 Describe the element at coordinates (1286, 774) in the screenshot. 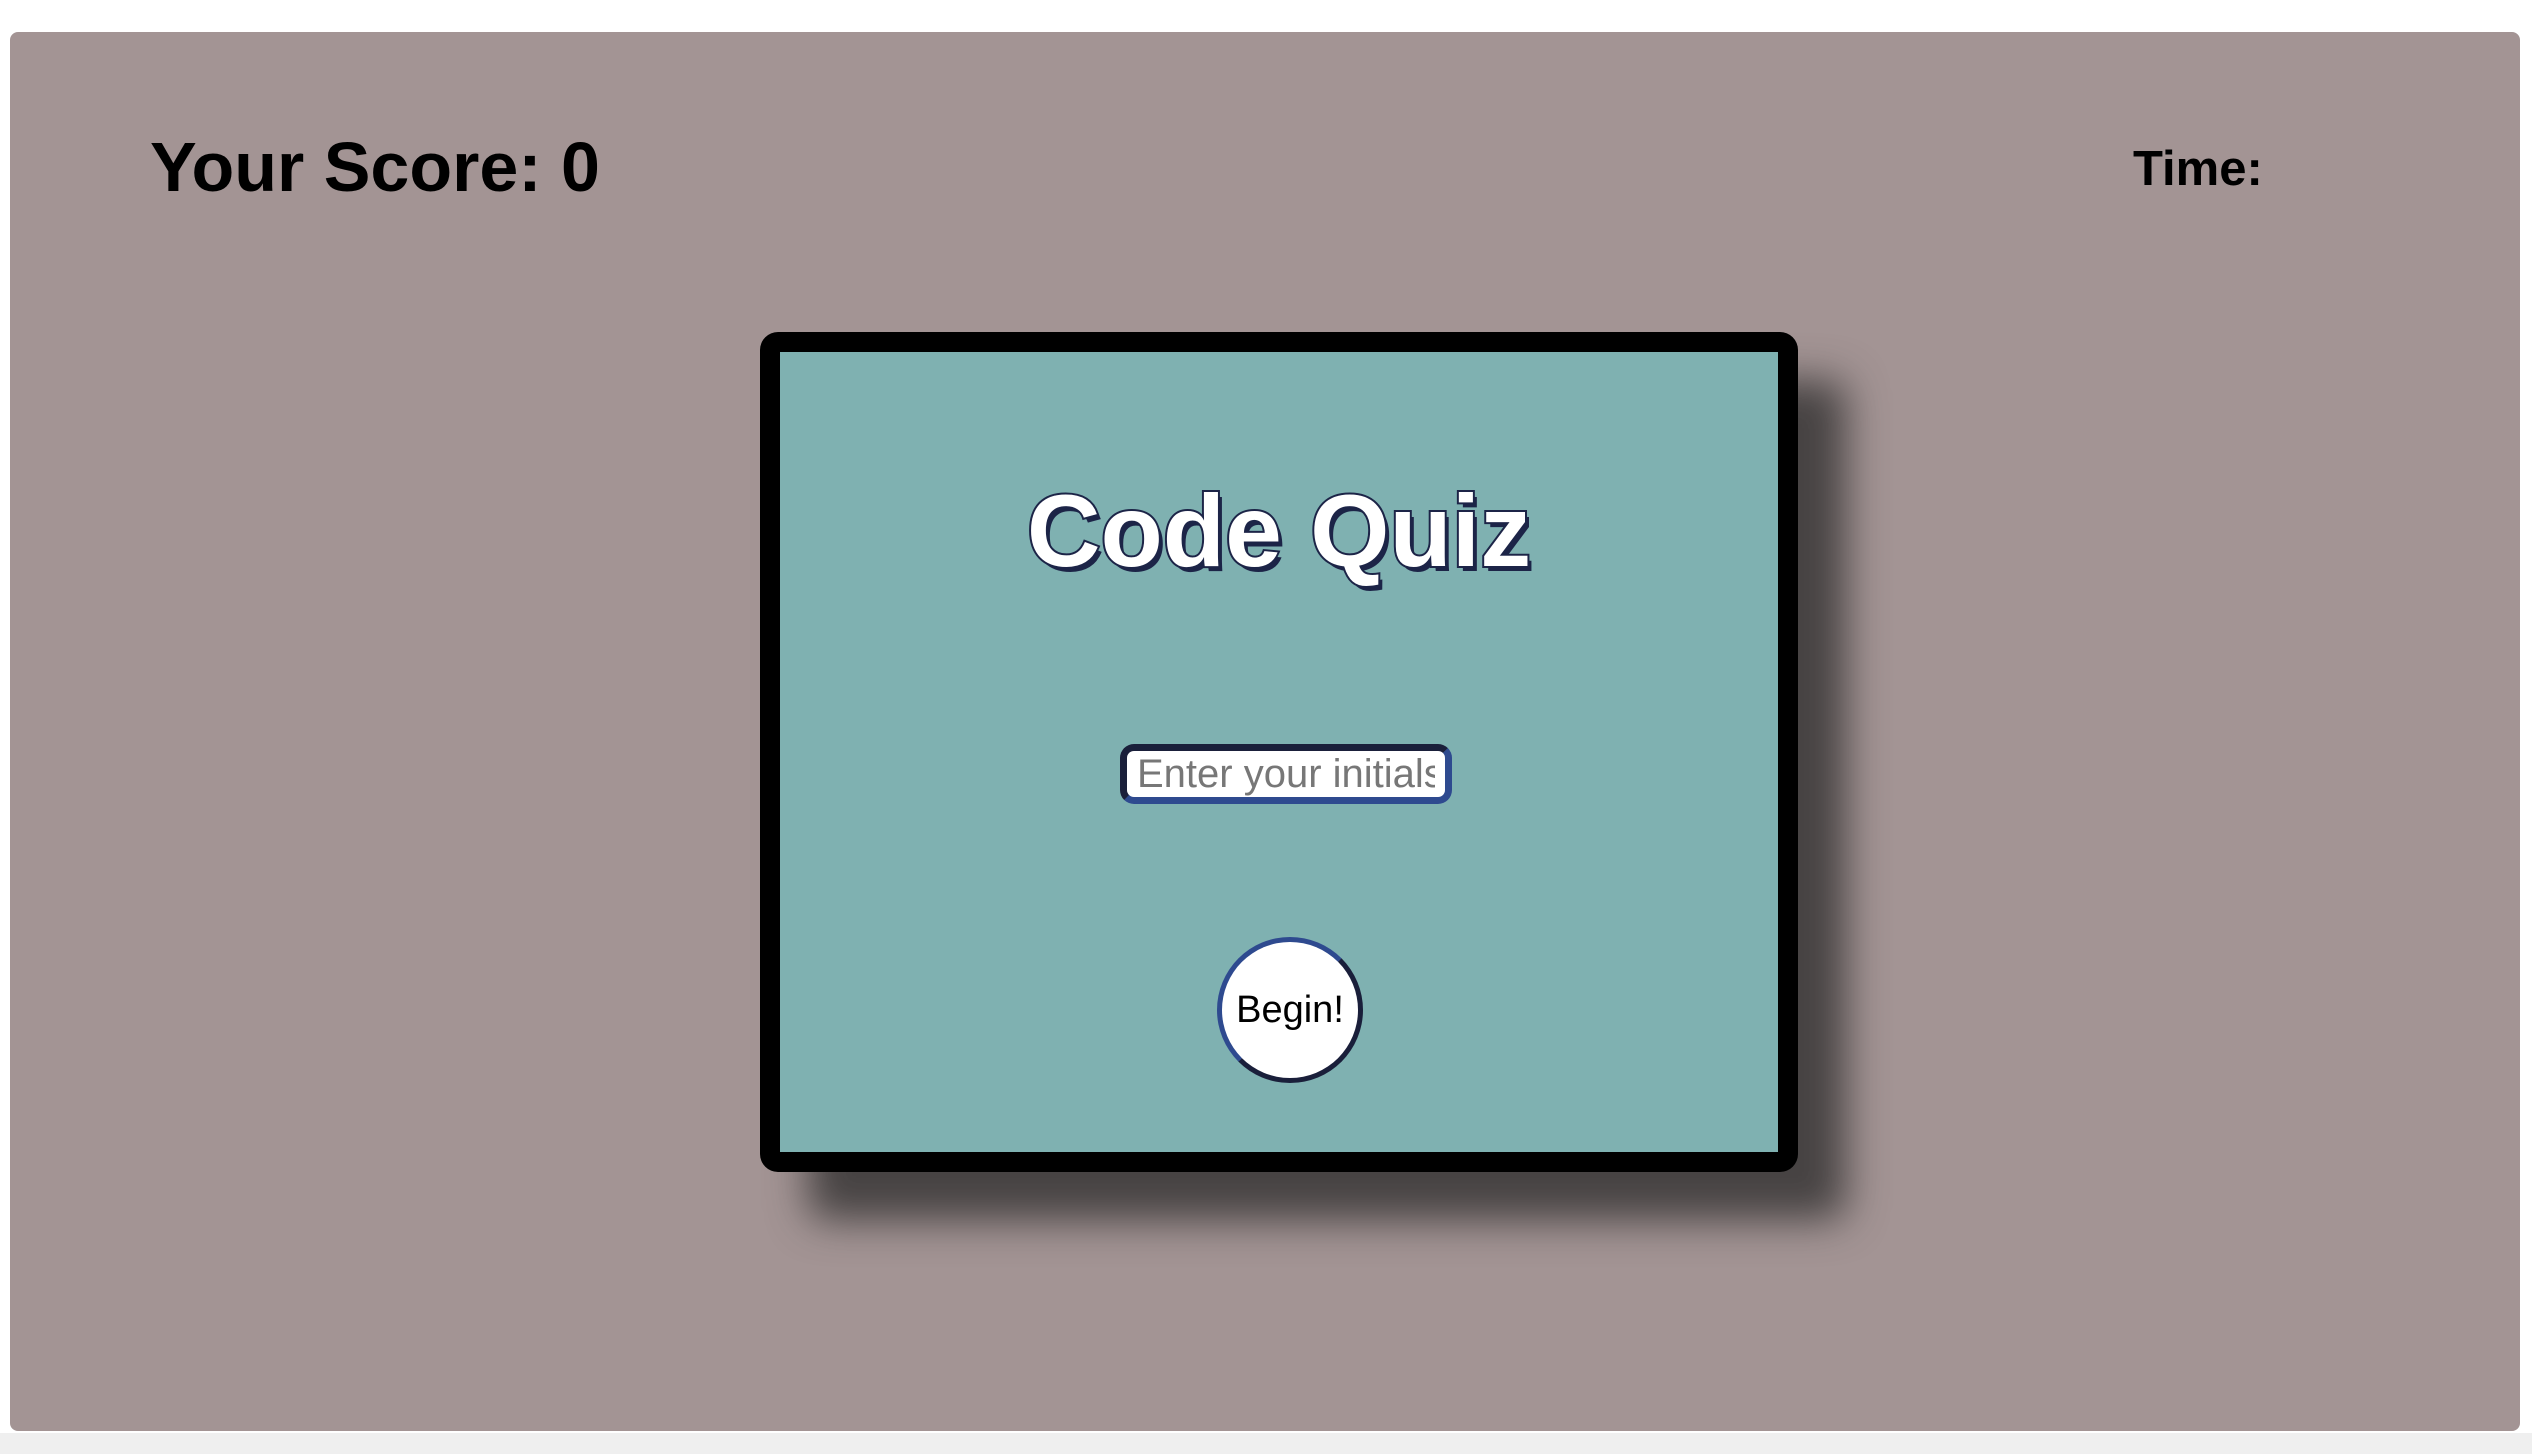

I see `initials-input` at that location.